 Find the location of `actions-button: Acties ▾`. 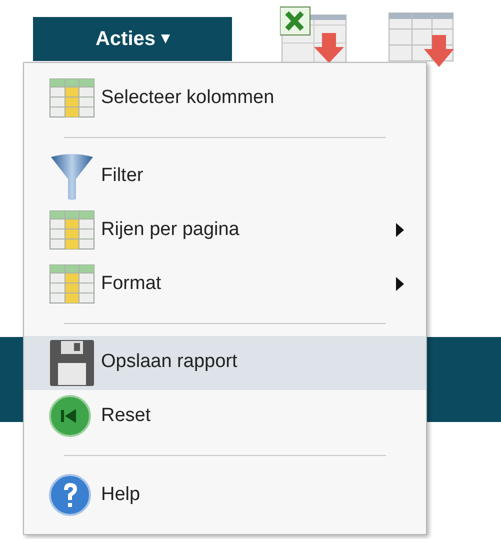

actions-button: Acties ▾ is located at coordinates (132, 39).